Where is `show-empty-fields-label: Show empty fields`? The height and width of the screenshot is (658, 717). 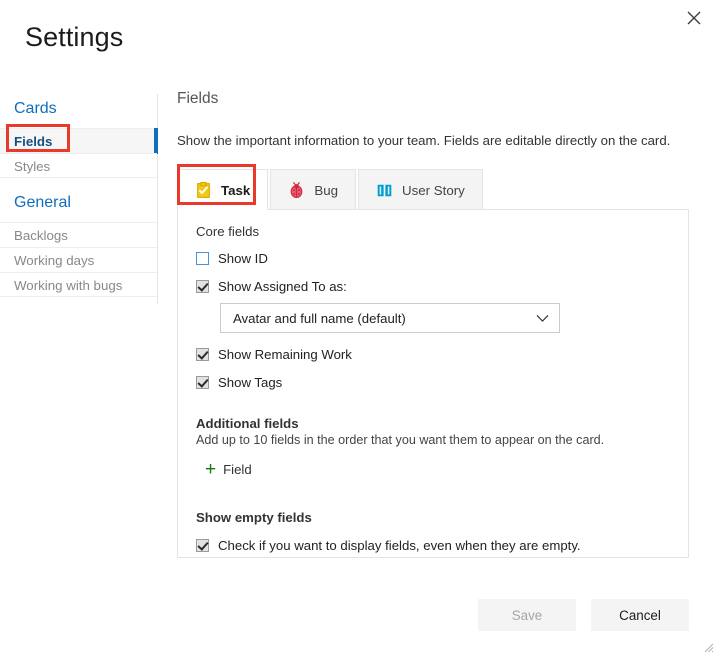 show-empty-fields-label: Show empty fields is located at coordinates (254, 517).